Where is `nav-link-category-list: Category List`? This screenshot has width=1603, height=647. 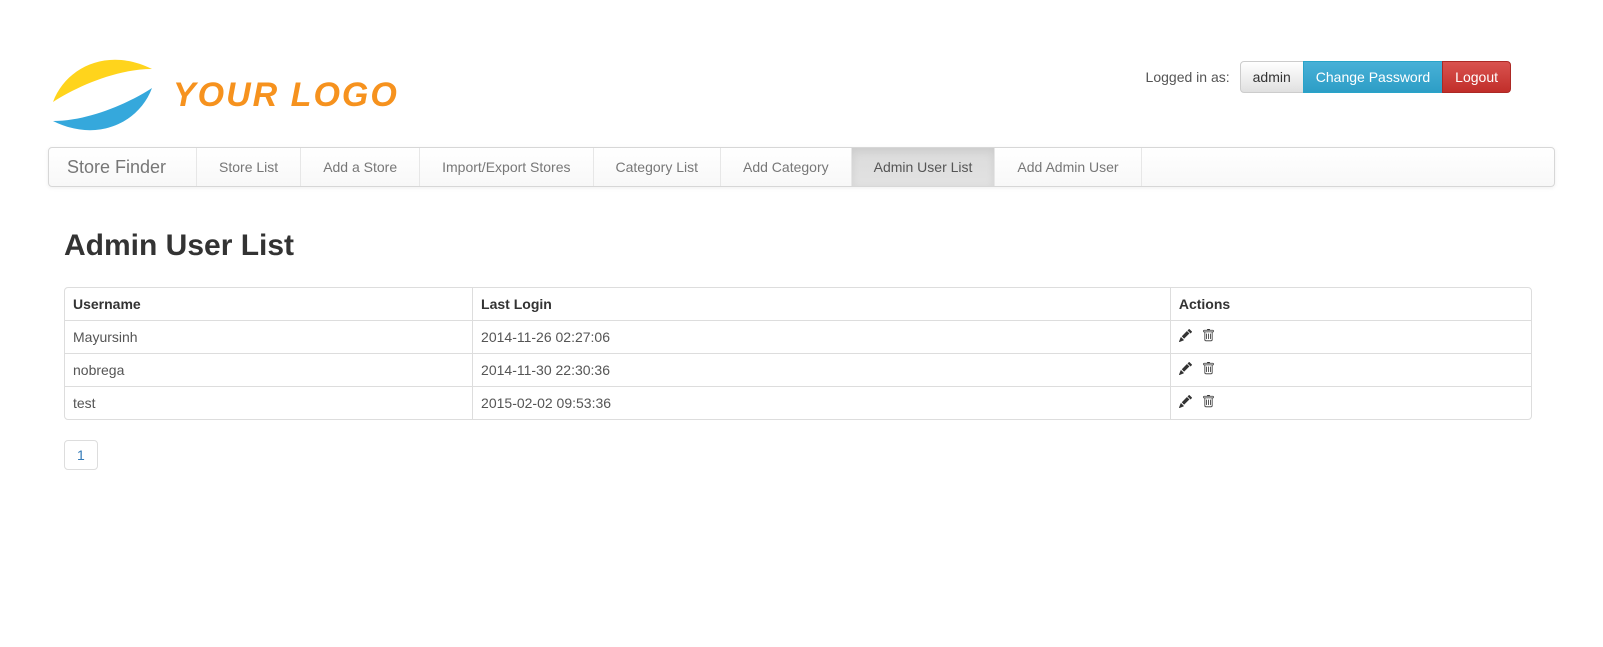 nav-link-category-list: Category List is located at coordinates (656, 167).